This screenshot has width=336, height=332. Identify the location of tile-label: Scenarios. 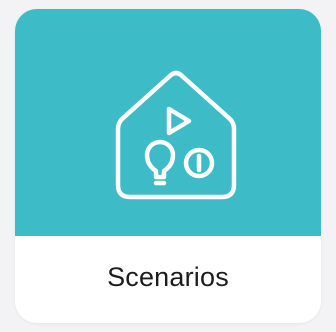
(168, 276).